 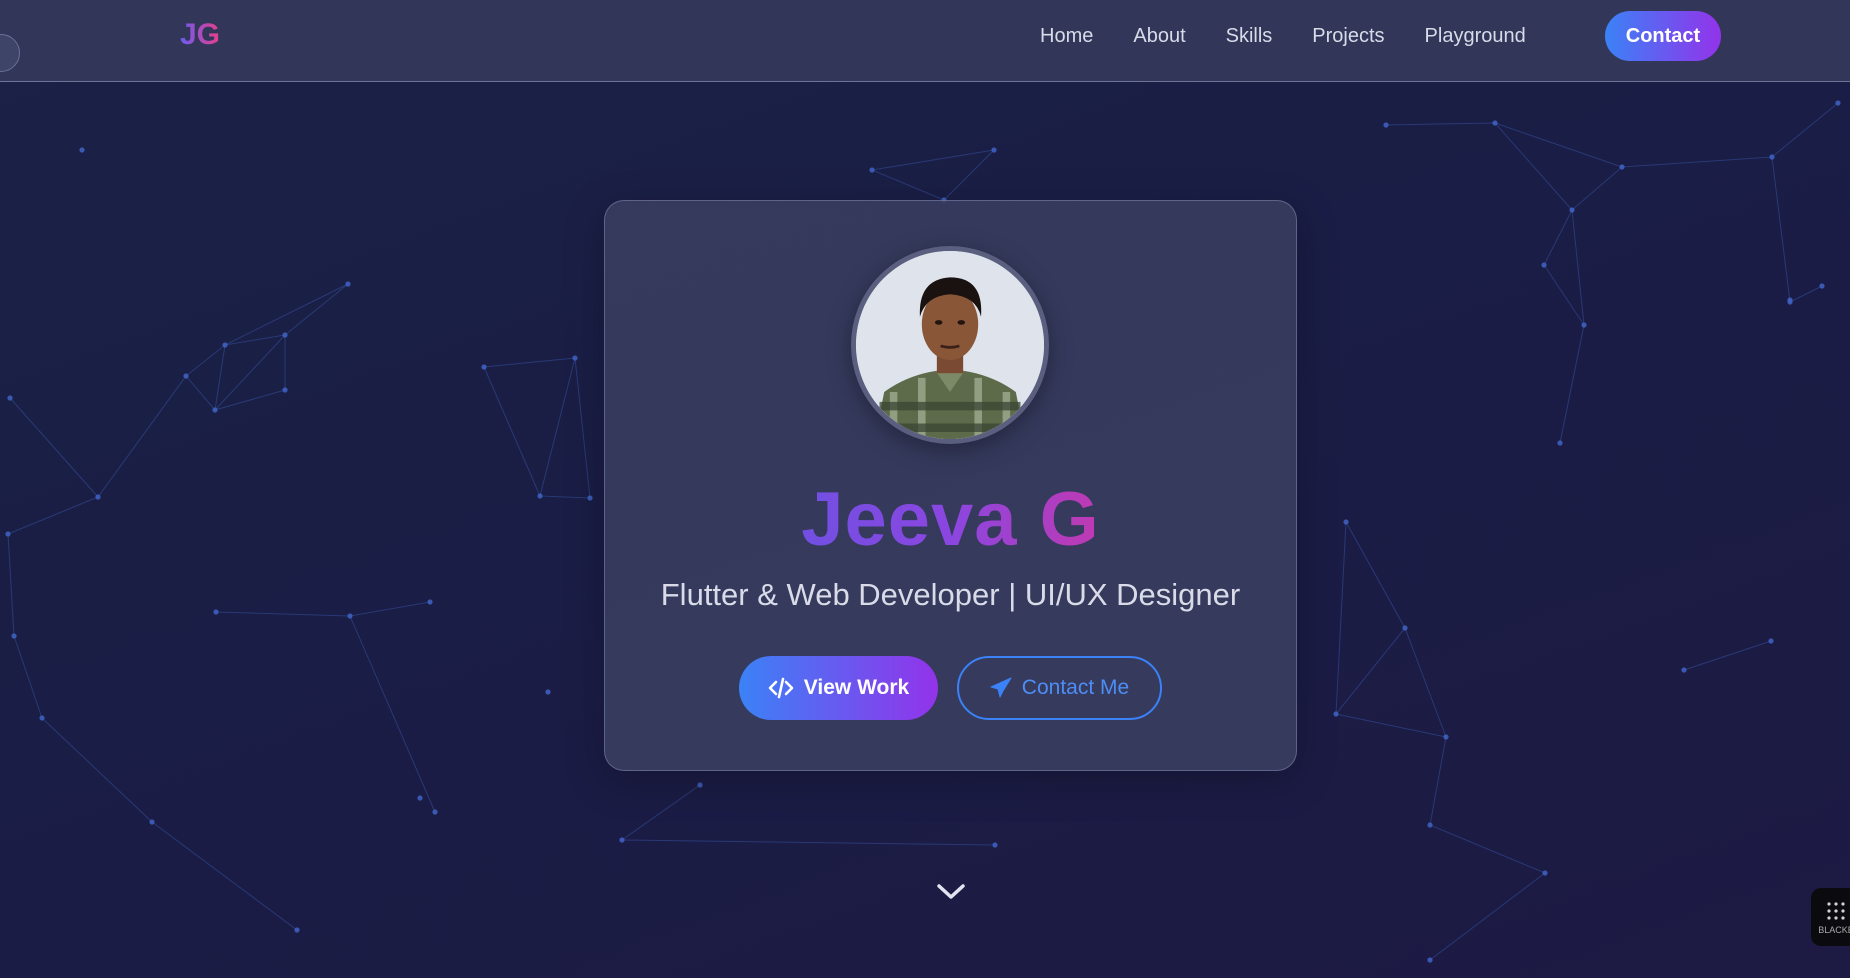 I want to click on side-toggle-tab, so click(x=10, y=53).